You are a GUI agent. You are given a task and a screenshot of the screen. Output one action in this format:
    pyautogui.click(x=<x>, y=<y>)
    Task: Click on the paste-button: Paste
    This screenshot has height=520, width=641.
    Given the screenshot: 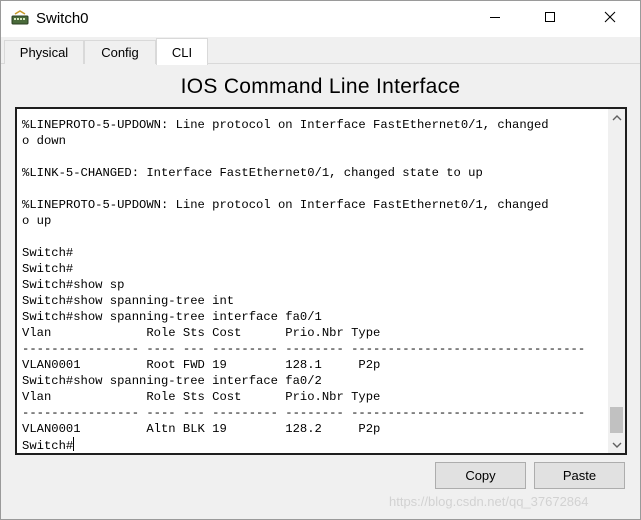 What is the action you would take?
    pyautogui.click(x=579, y=475)
    